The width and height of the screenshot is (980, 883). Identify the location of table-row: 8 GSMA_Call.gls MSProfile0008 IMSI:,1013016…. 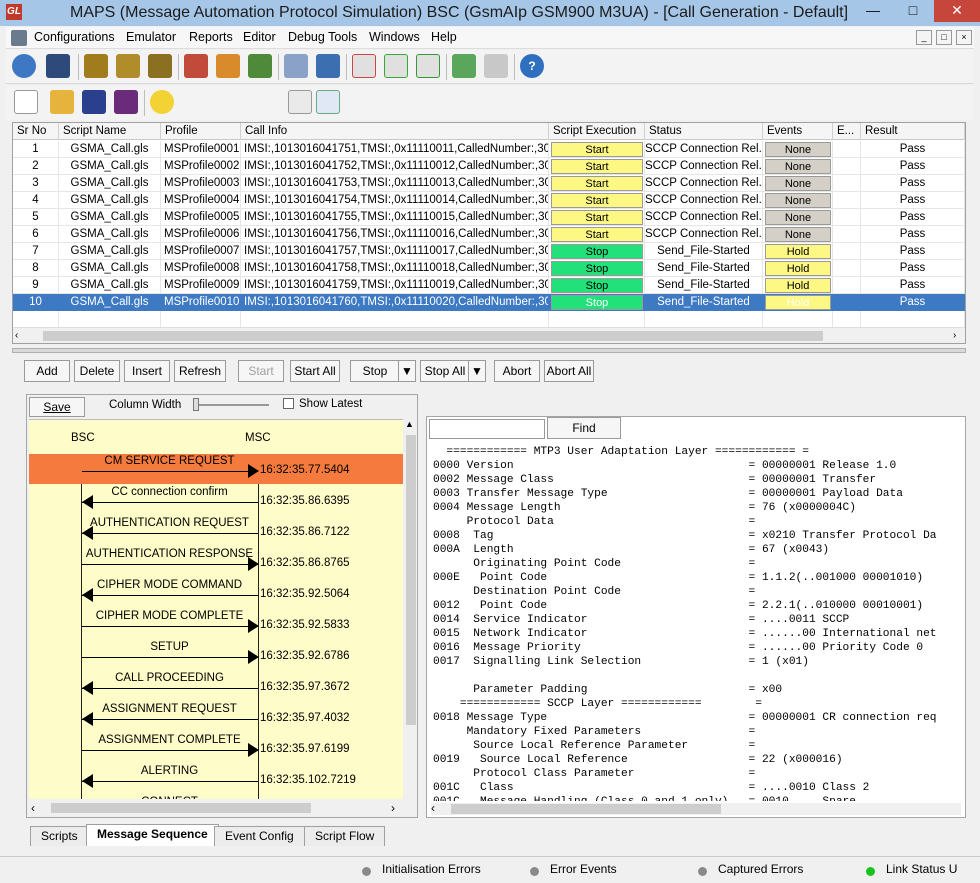
(489, 268).